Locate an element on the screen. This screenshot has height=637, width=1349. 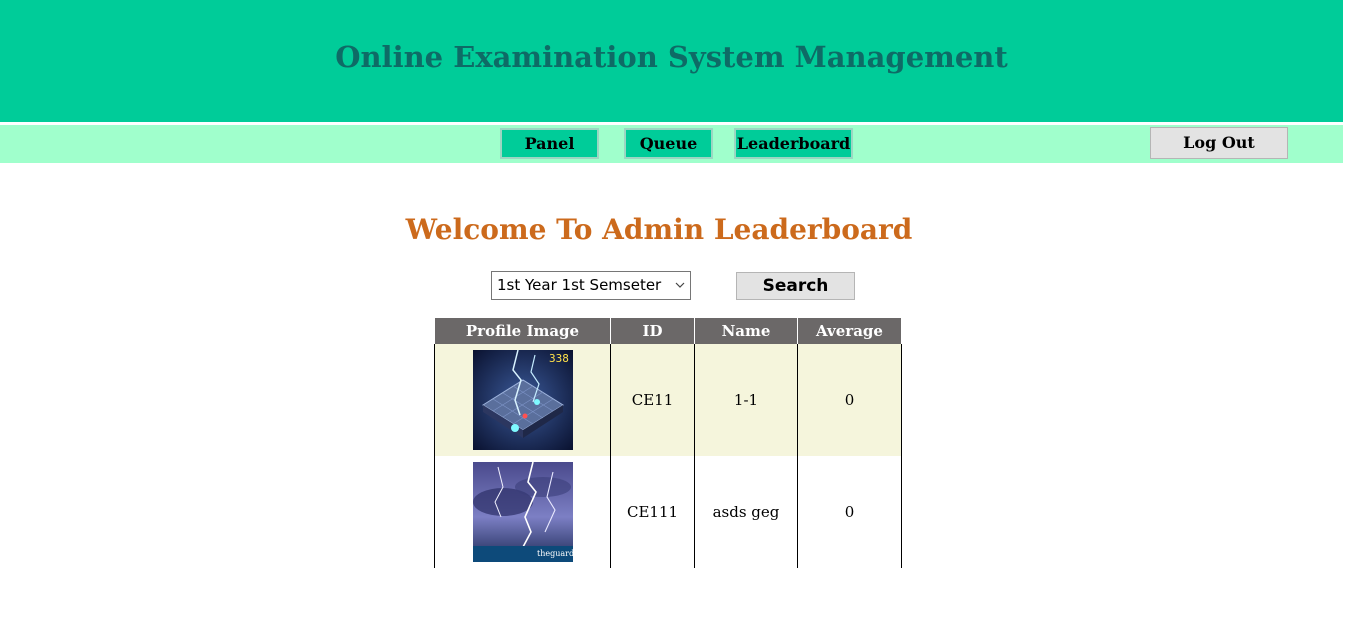
table-row: 338 CE11 1-1 0 is located at coordinates (668, 400).